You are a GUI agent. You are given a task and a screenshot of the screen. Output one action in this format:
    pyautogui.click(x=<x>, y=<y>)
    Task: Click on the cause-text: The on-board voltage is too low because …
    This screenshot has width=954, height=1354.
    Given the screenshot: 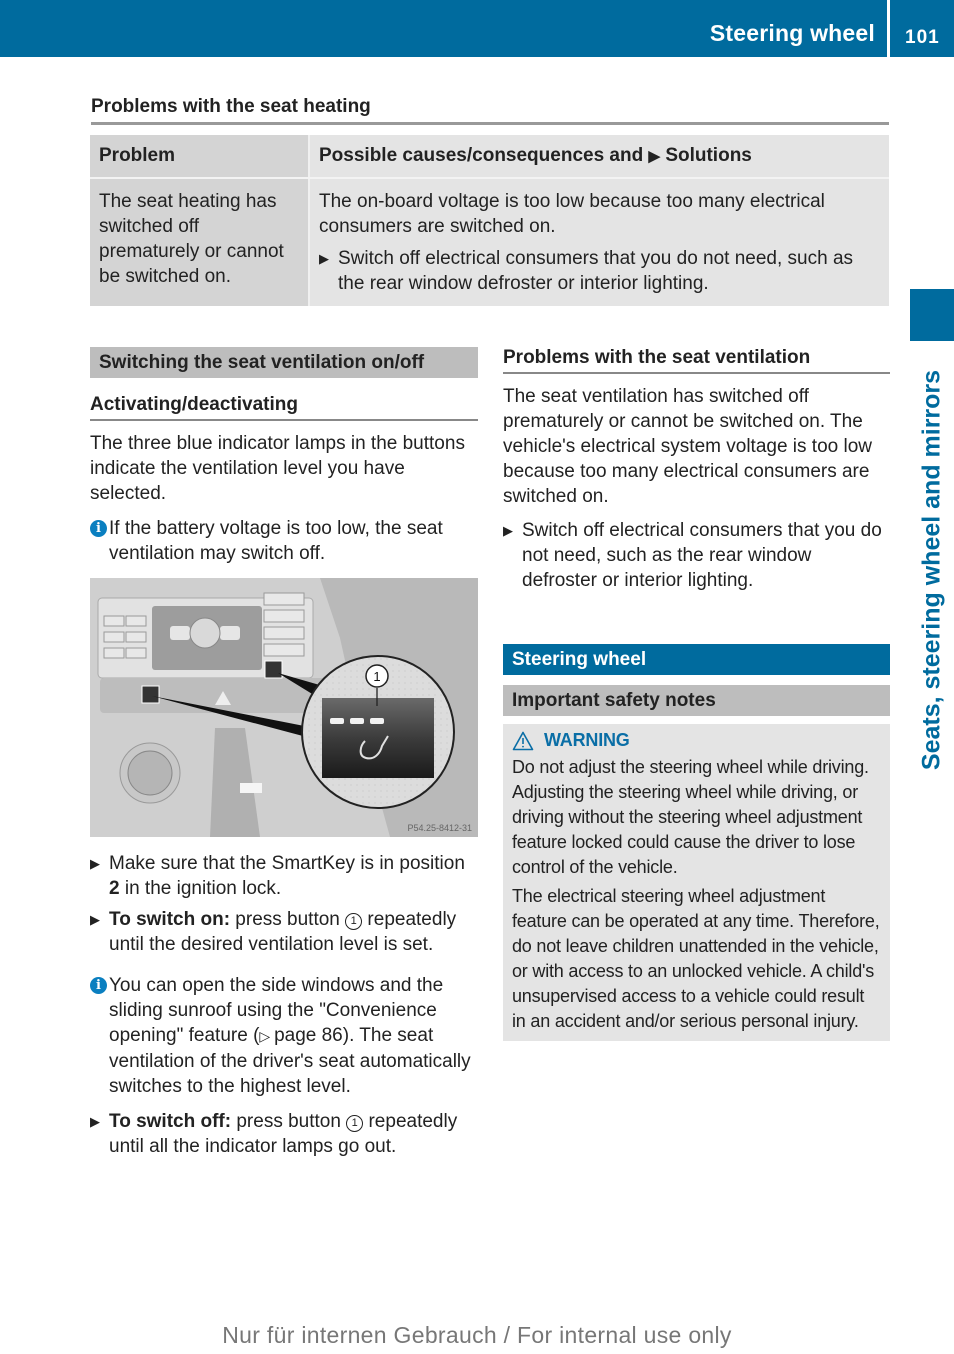 What is the action you would take?
    pyautogui.click(x=572, y=214)
    